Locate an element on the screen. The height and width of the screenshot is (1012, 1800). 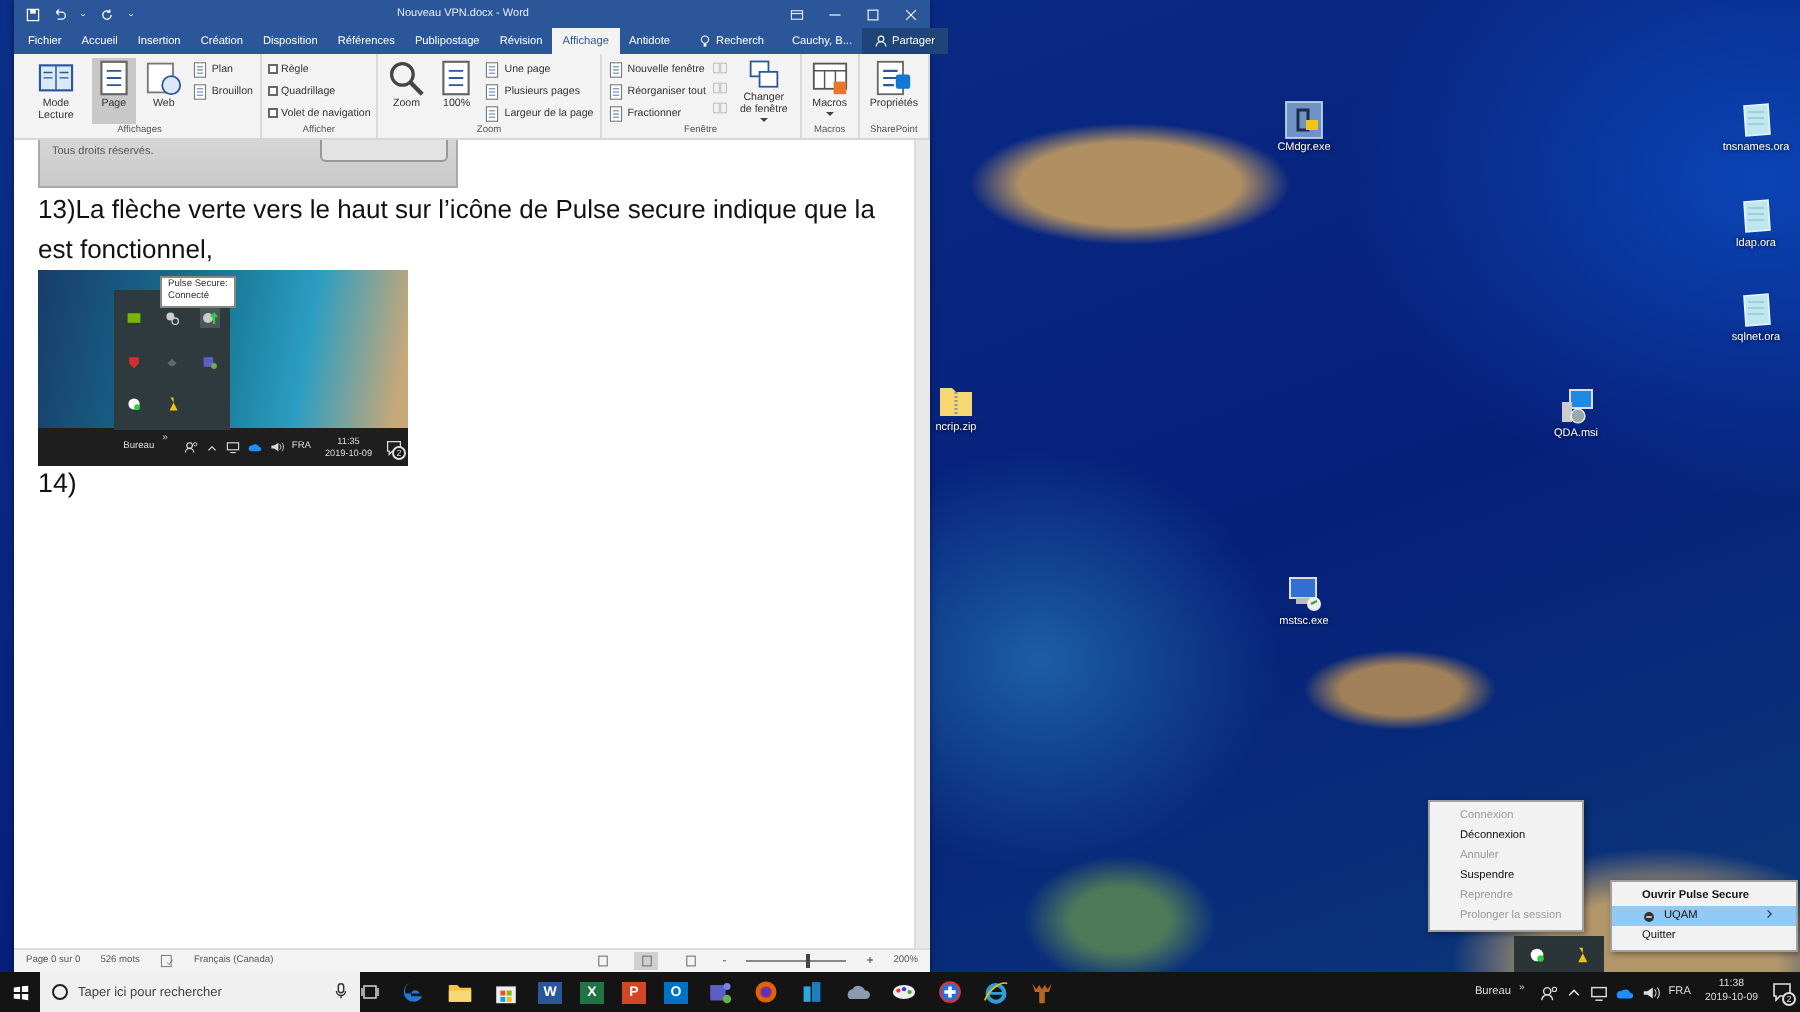
paragraph: 14) is located at coordinates (57, 483).